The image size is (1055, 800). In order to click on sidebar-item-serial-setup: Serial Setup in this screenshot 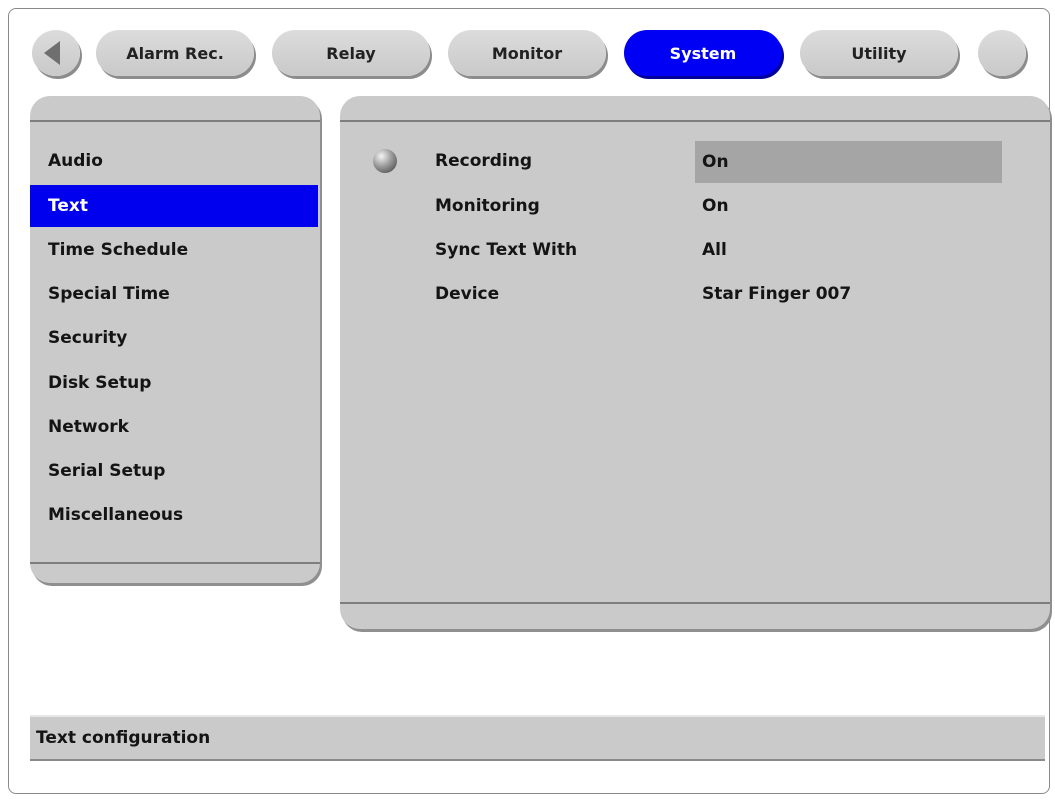, I will do `click(174, 471)`.